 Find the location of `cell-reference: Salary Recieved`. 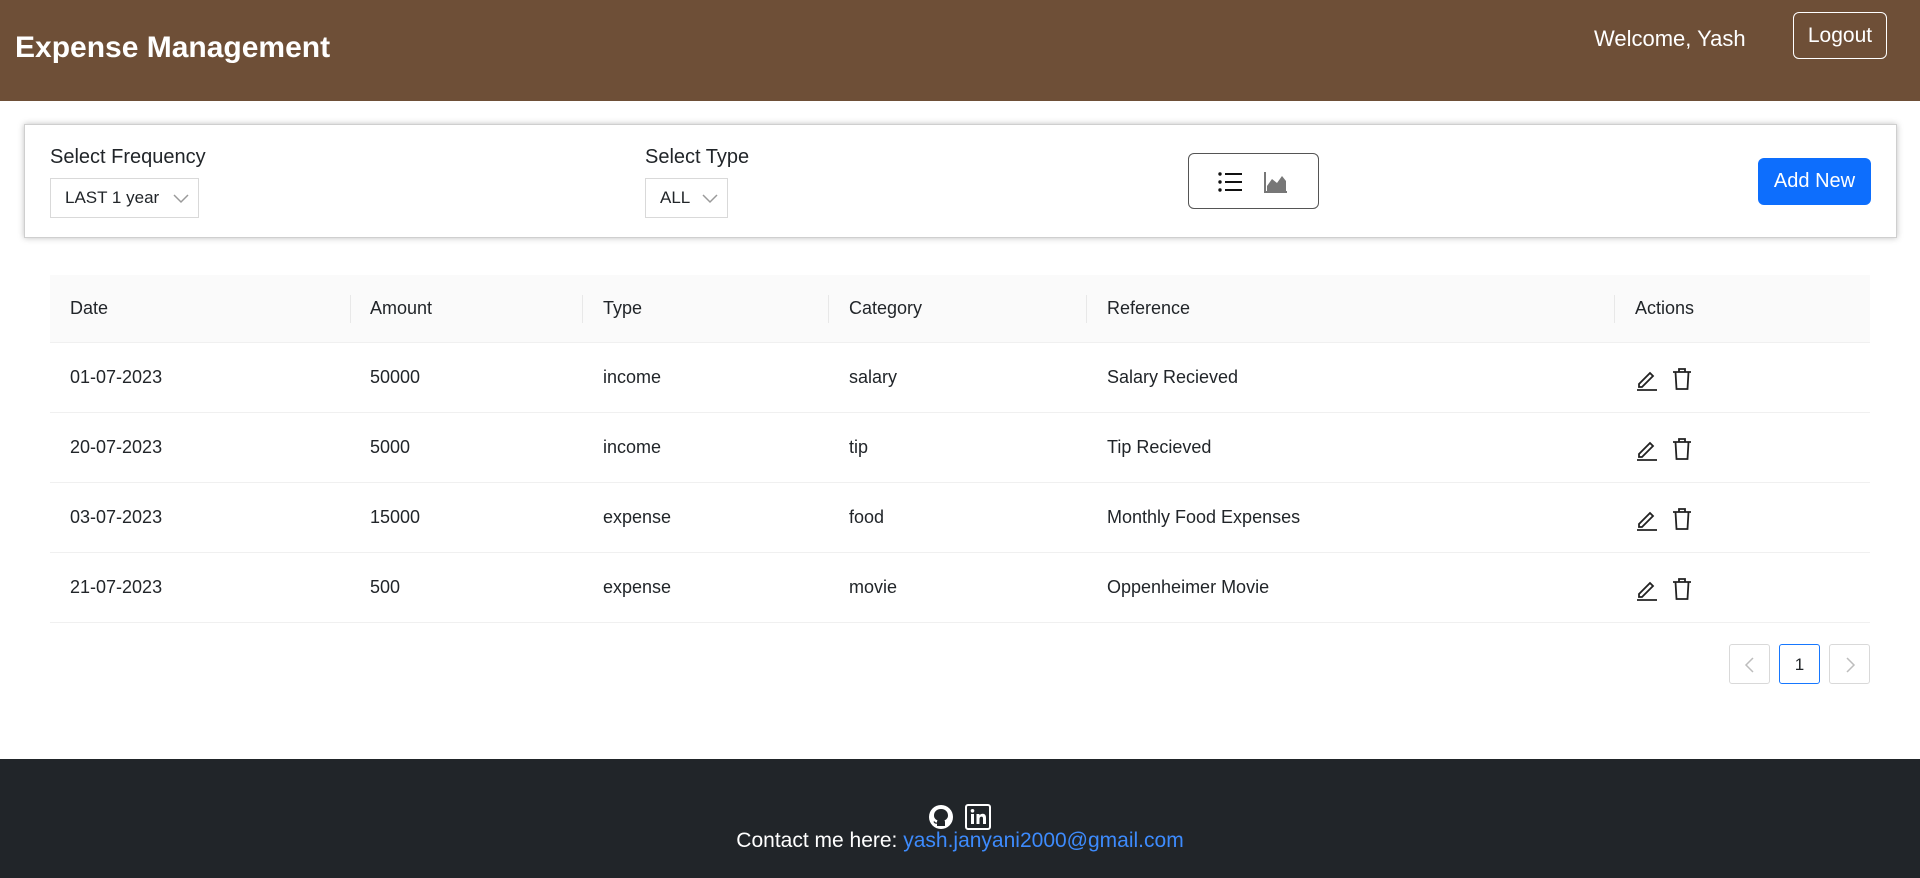

cell-reference: Salary Recieved is located at coordinates (1173, 377).